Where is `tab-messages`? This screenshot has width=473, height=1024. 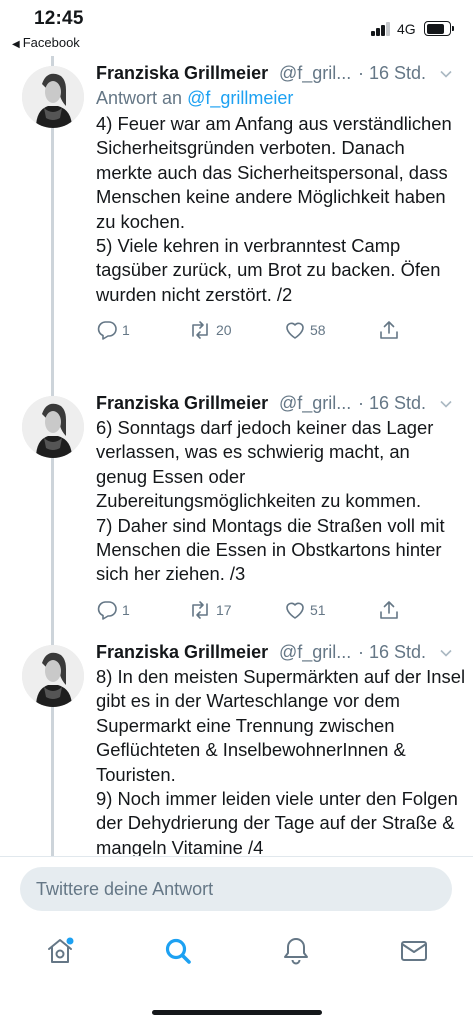 tab-messages is located at coordinates (414, 951).